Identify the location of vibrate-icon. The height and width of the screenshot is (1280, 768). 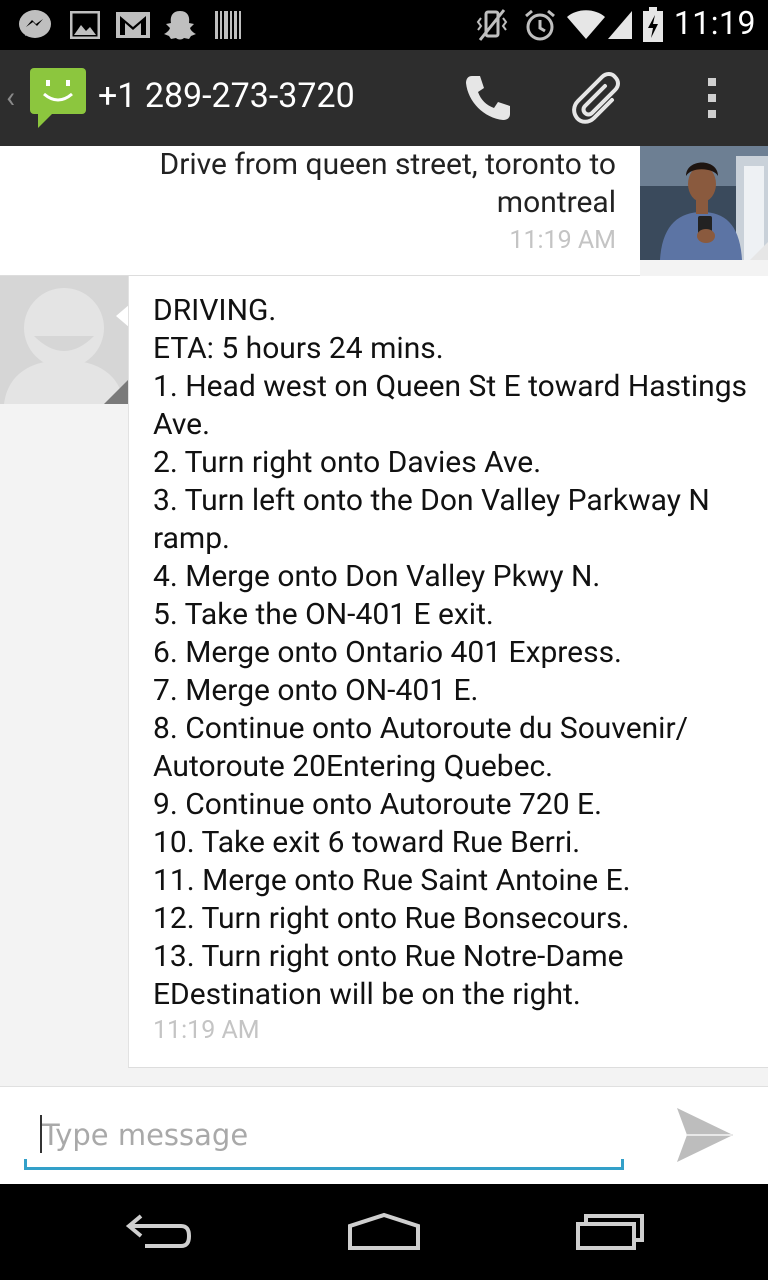
(492, 25).